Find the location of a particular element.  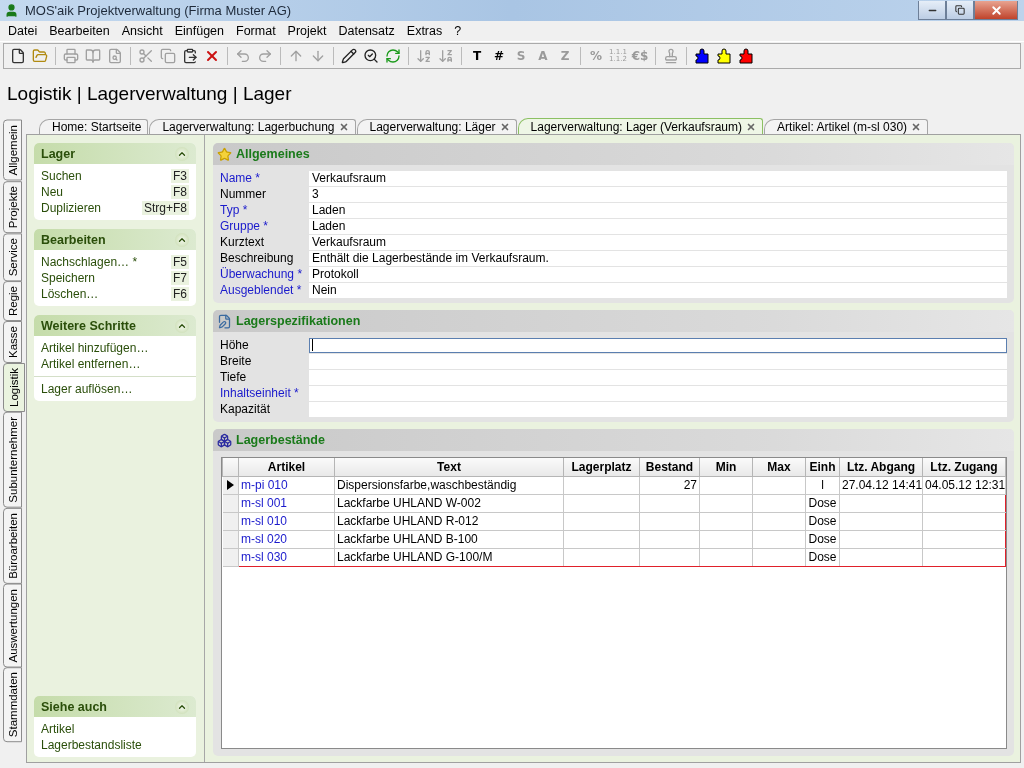

task-link: Lagerbestandsliste is located at coordinates (91, 745).